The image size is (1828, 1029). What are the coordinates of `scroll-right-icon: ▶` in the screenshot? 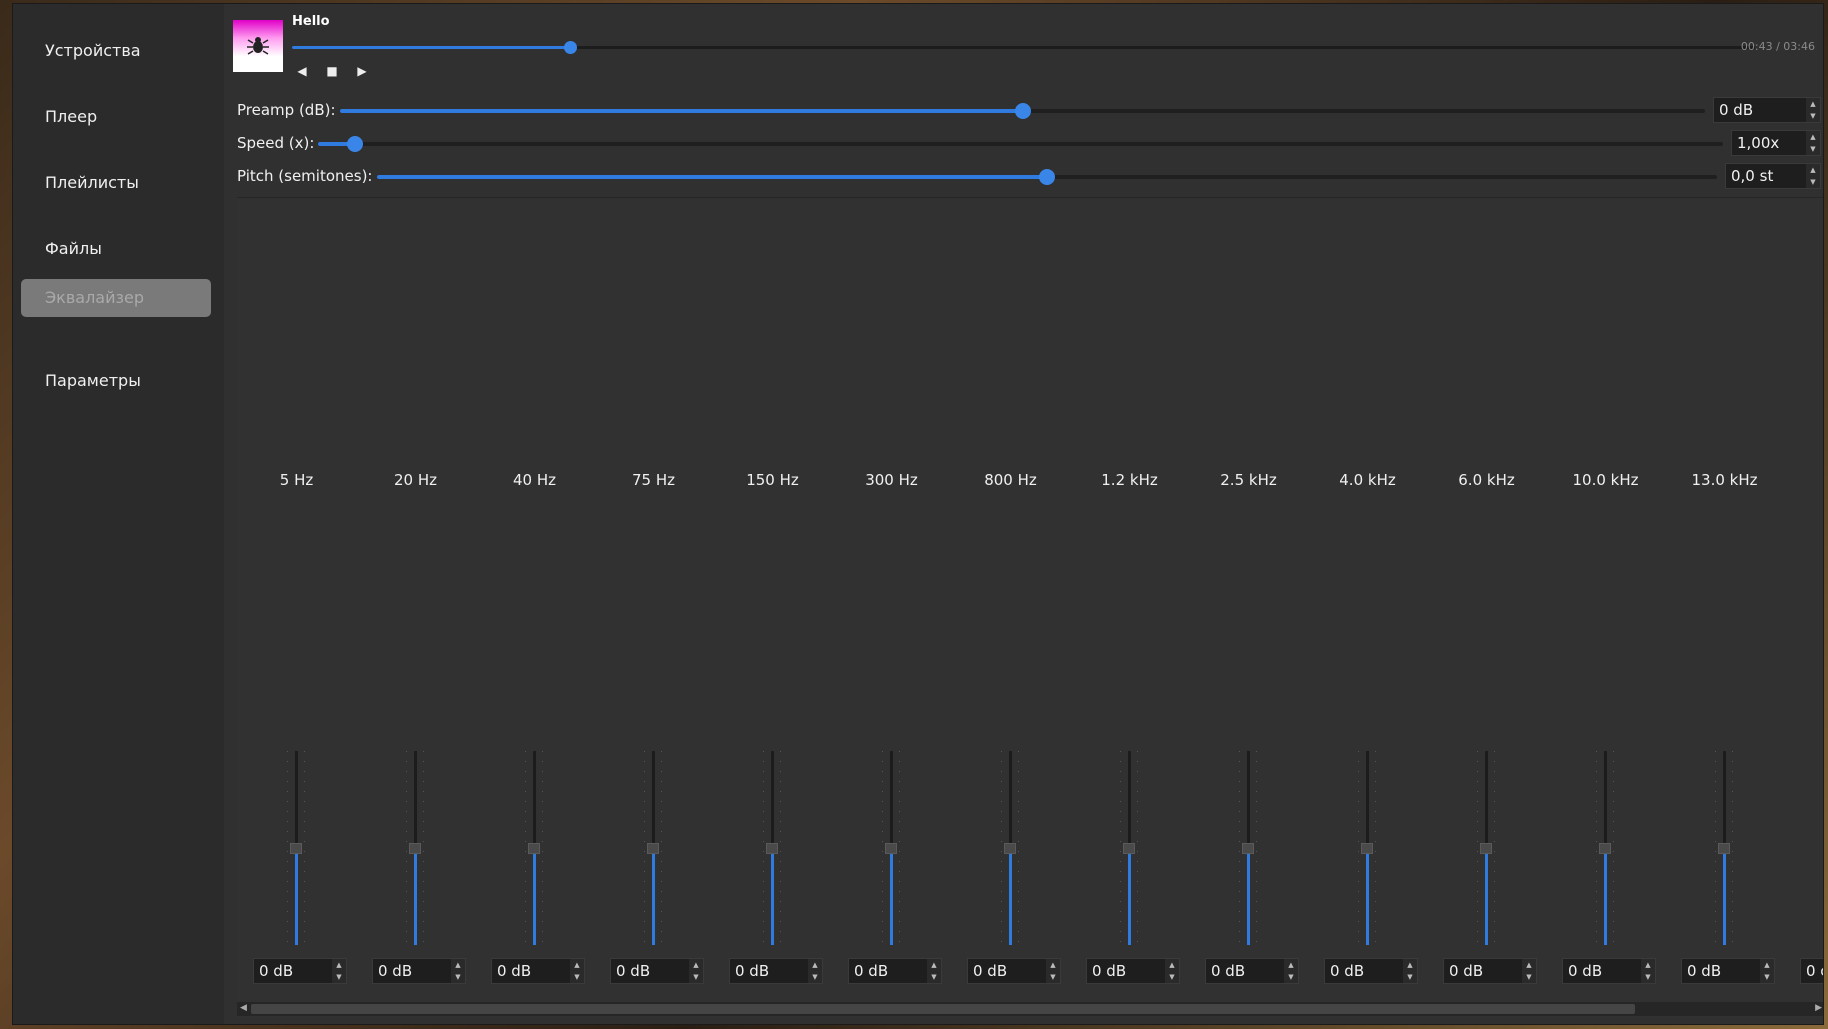 It's located at (1818, 1008).